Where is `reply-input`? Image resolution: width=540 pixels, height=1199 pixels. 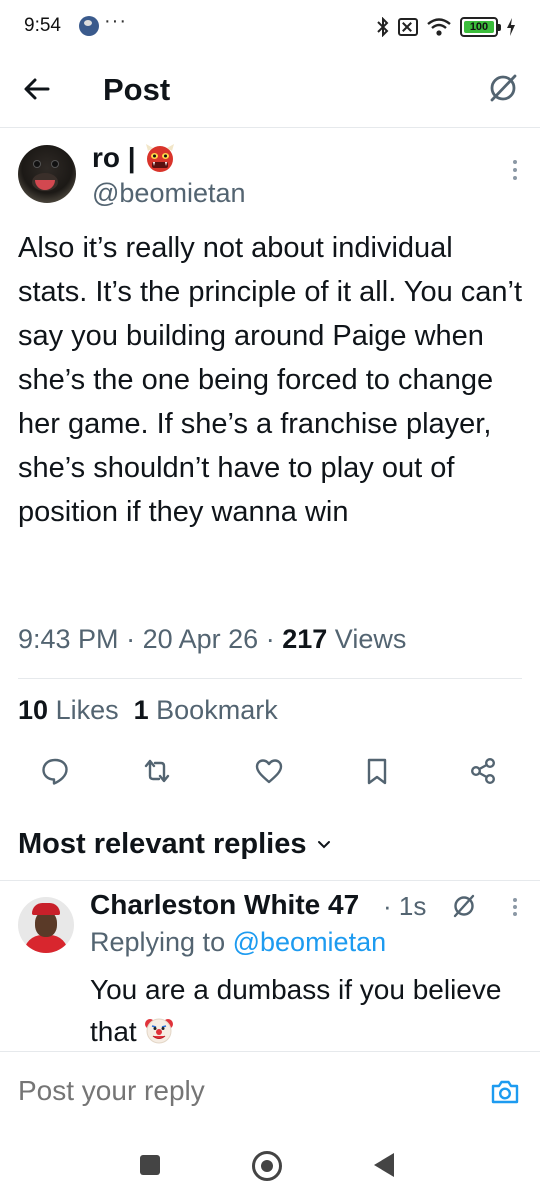 reply-input is located at coordinates (238, 1091).